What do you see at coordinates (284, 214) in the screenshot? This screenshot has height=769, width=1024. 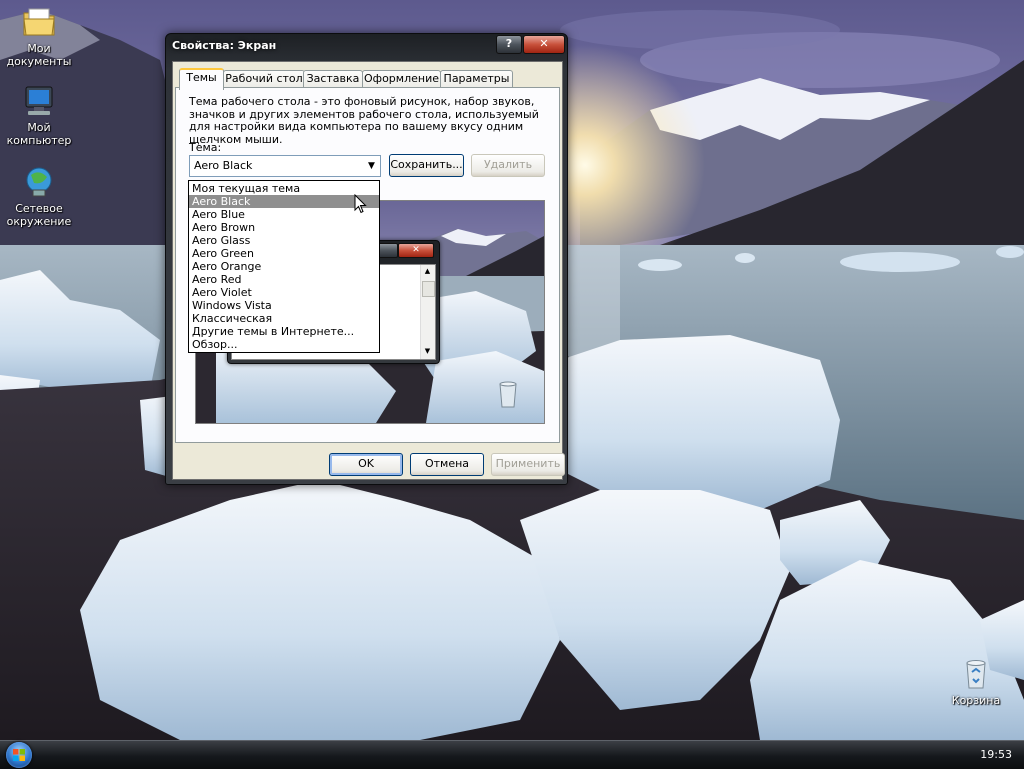 I see `dropdown-item: Aero Blue` at bounding box center [284, 214].